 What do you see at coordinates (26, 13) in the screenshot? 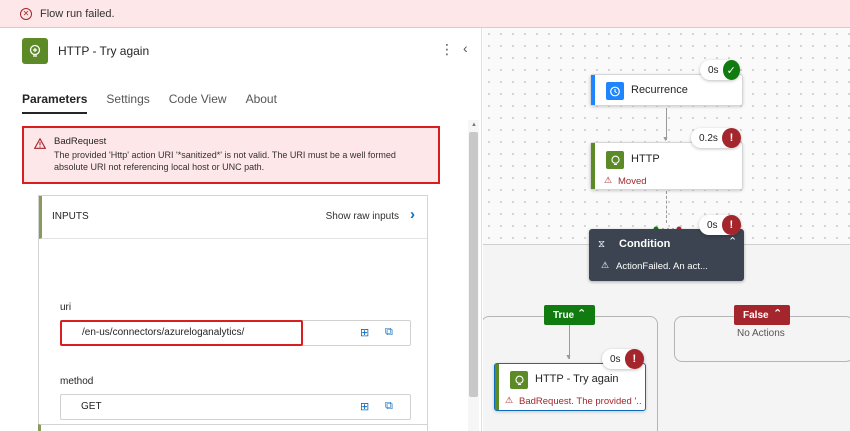
I see `error-circle-icon: ✕` at bounding box center [26, 13].